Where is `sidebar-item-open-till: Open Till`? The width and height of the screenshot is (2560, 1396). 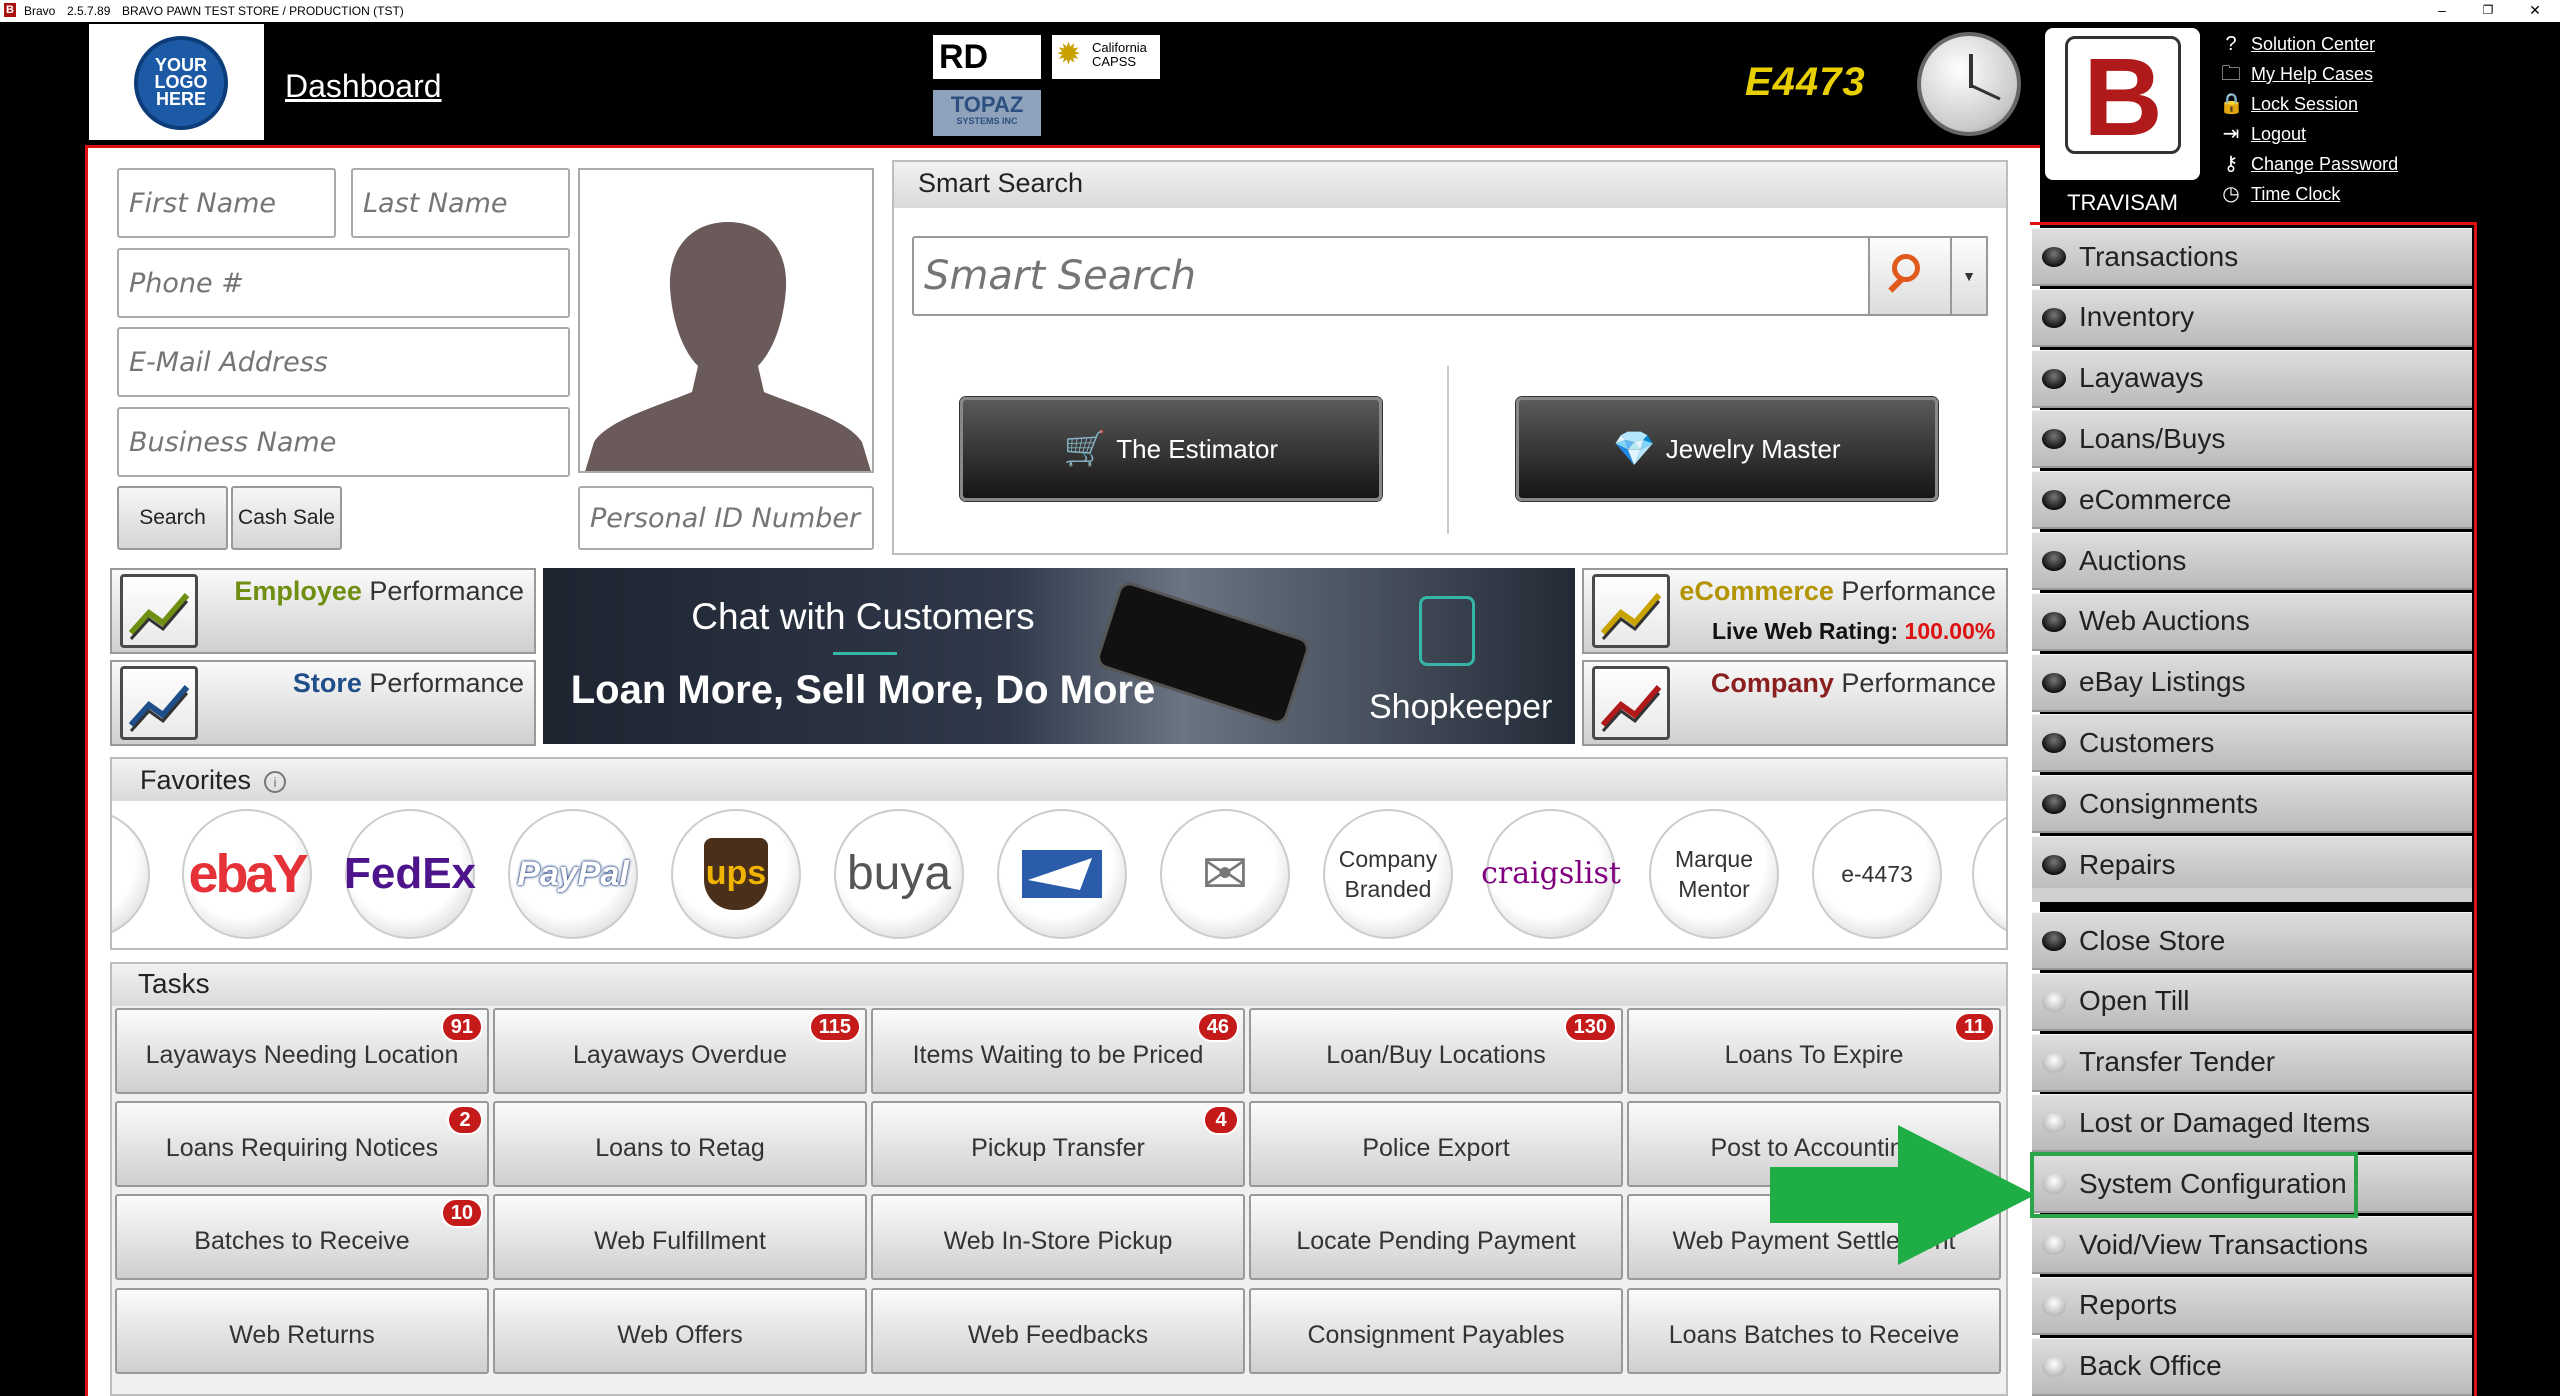 sidebar-item-open-till: Open Till is located at coordinates (2252, 1001).